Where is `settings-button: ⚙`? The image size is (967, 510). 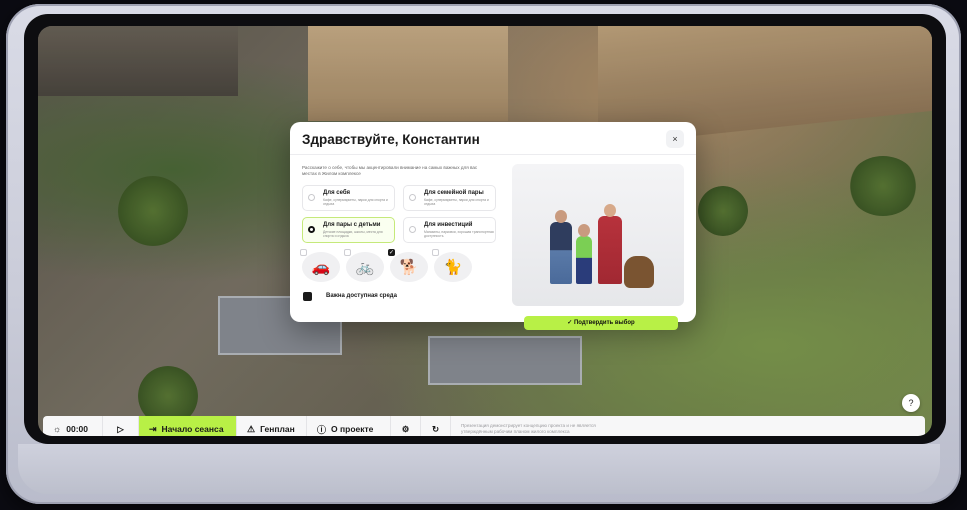
settings-button: ⚙ is located at coordinates (406, 426).